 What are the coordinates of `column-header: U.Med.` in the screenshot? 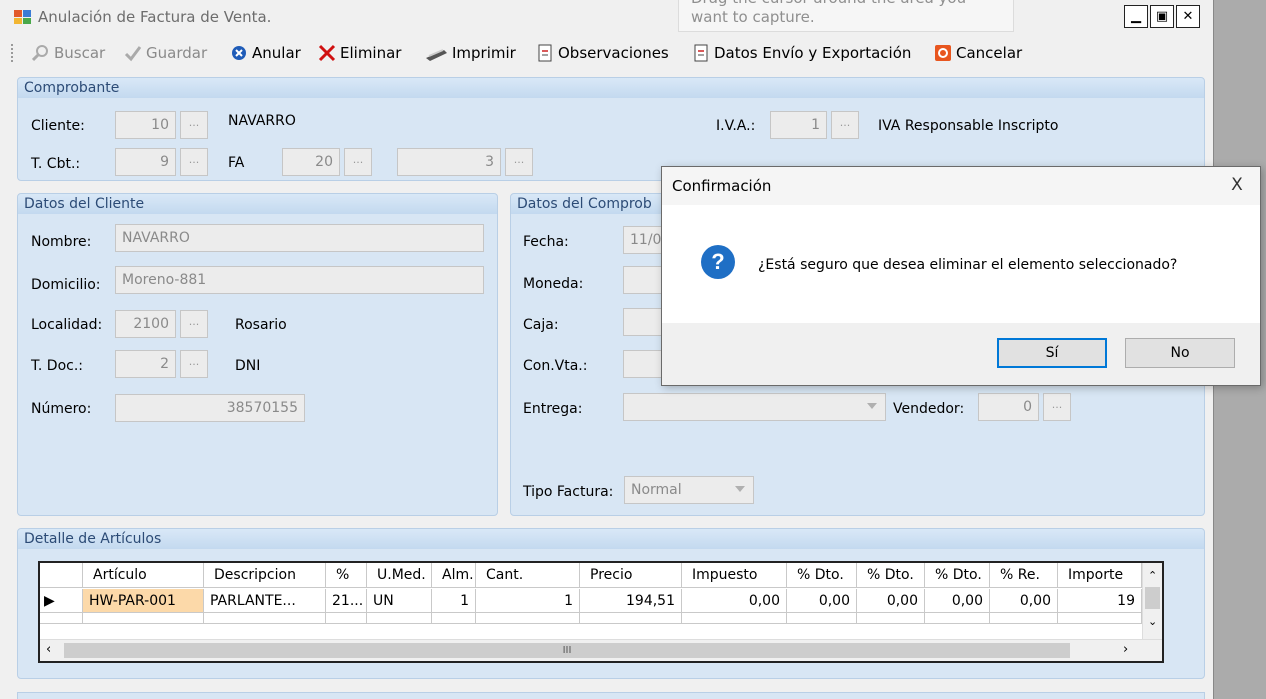 It's located at (399, 575).